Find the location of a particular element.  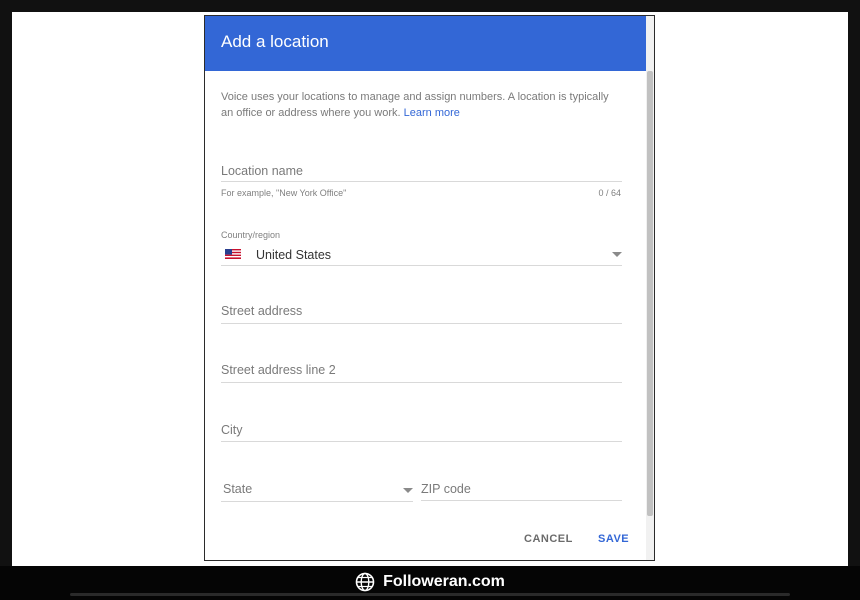

zip-code-placeholder: ZIP code is located at coordinates (446, 489).